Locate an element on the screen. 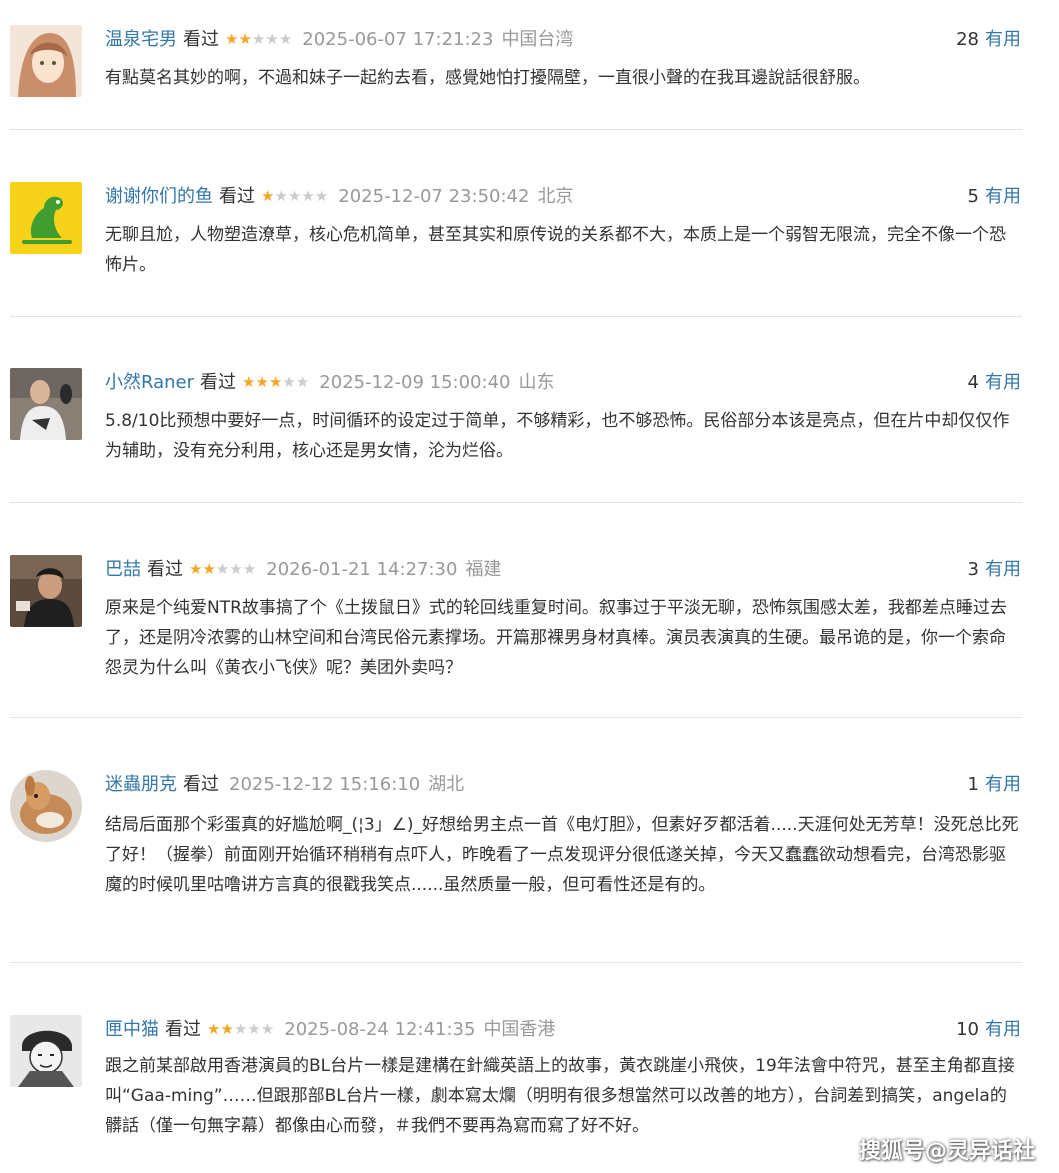 This screenshot has width=1059, height=1173. username-link: 谢谢你们的鱼 is located at coordinates (159, 196).